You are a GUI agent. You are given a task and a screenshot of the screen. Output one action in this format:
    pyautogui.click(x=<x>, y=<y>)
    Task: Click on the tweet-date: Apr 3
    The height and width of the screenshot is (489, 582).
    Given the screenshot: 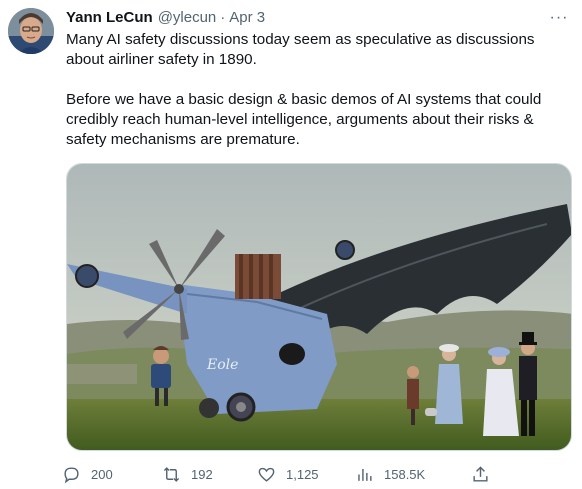 What is the action you would take?
    pyautogui.click(x=247, y=18)
    